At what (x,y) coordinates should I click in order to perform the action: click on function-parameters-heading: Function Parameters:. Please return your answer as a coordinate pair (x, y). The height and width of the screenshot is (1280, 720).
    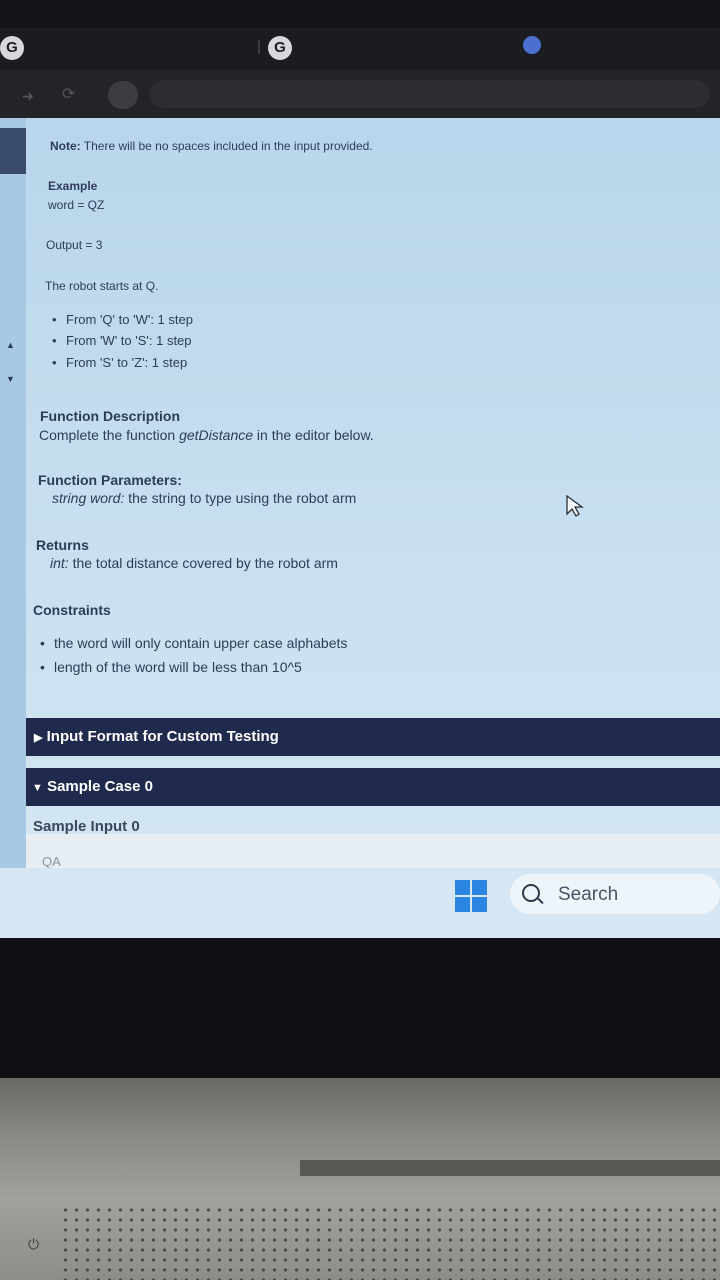
    Looking at the image, I should click on (110, 480).